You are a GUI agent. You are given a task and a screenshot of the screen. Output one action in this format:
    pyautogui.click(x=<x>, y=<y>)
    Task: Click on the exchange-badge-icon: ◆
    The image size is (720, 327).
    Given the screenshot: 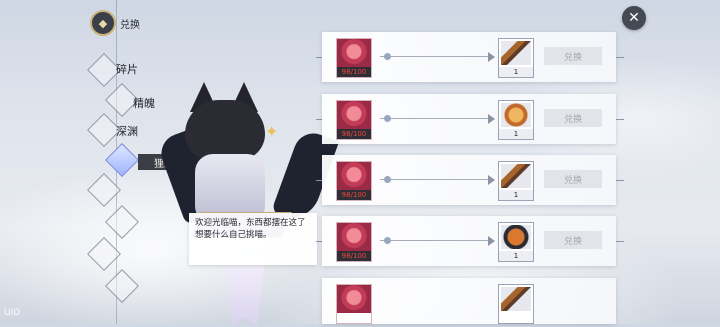 What is the action you would take?
    pyautogui.click(x=103, y=23)
    